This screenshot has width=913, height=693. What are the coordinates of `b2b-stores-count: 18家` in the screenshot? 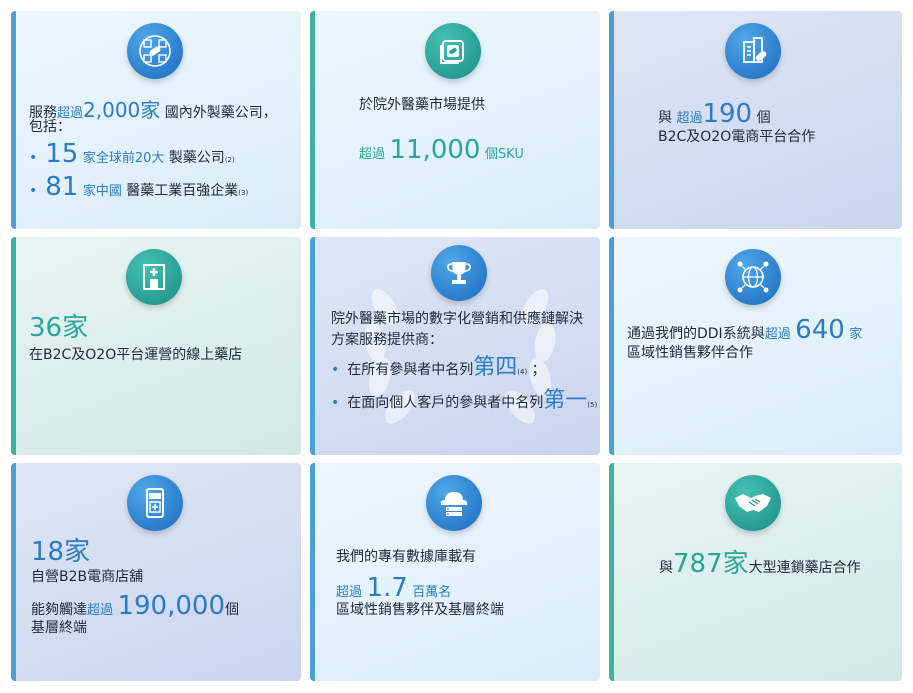 It's located at (61, 552).